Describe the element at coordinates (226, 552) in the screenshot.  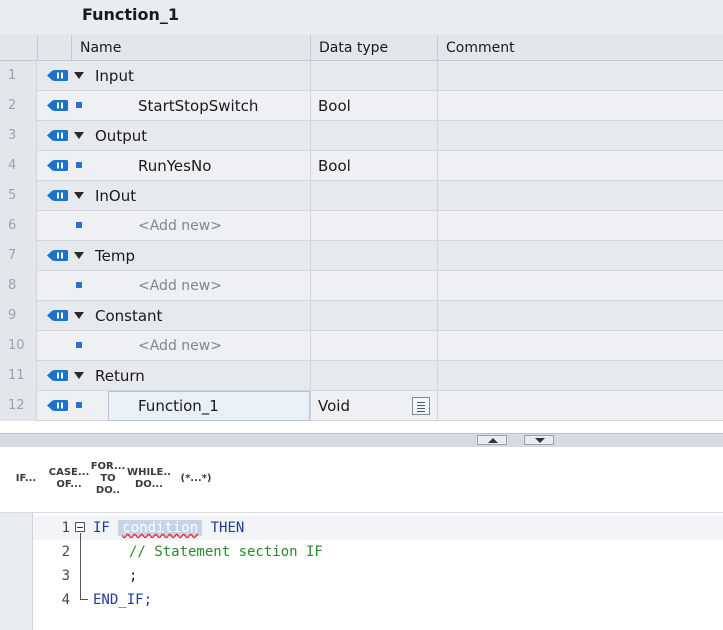
I see `code-comment: // Statement section IF` at that location.